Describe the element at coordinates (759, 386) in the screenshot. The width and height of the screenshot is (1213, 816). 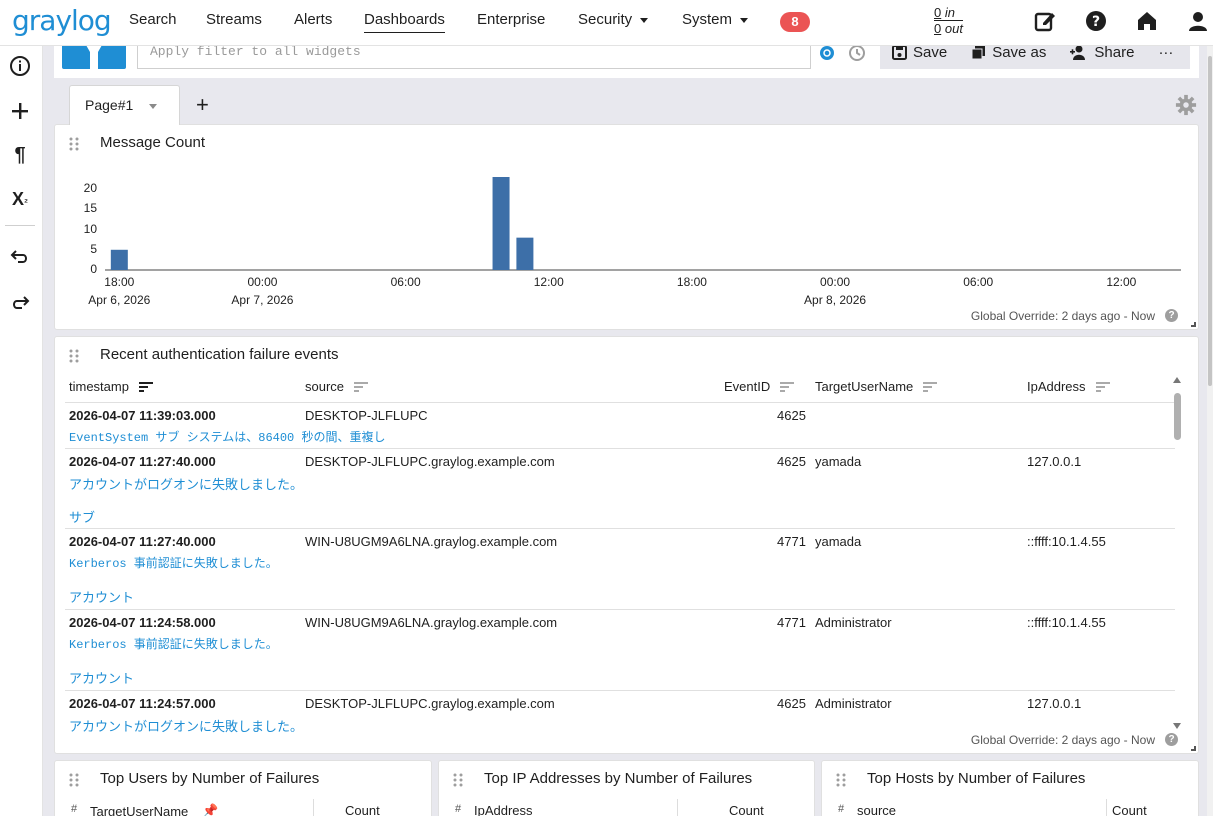
I see `column-header-eventid: EventID` at that location.